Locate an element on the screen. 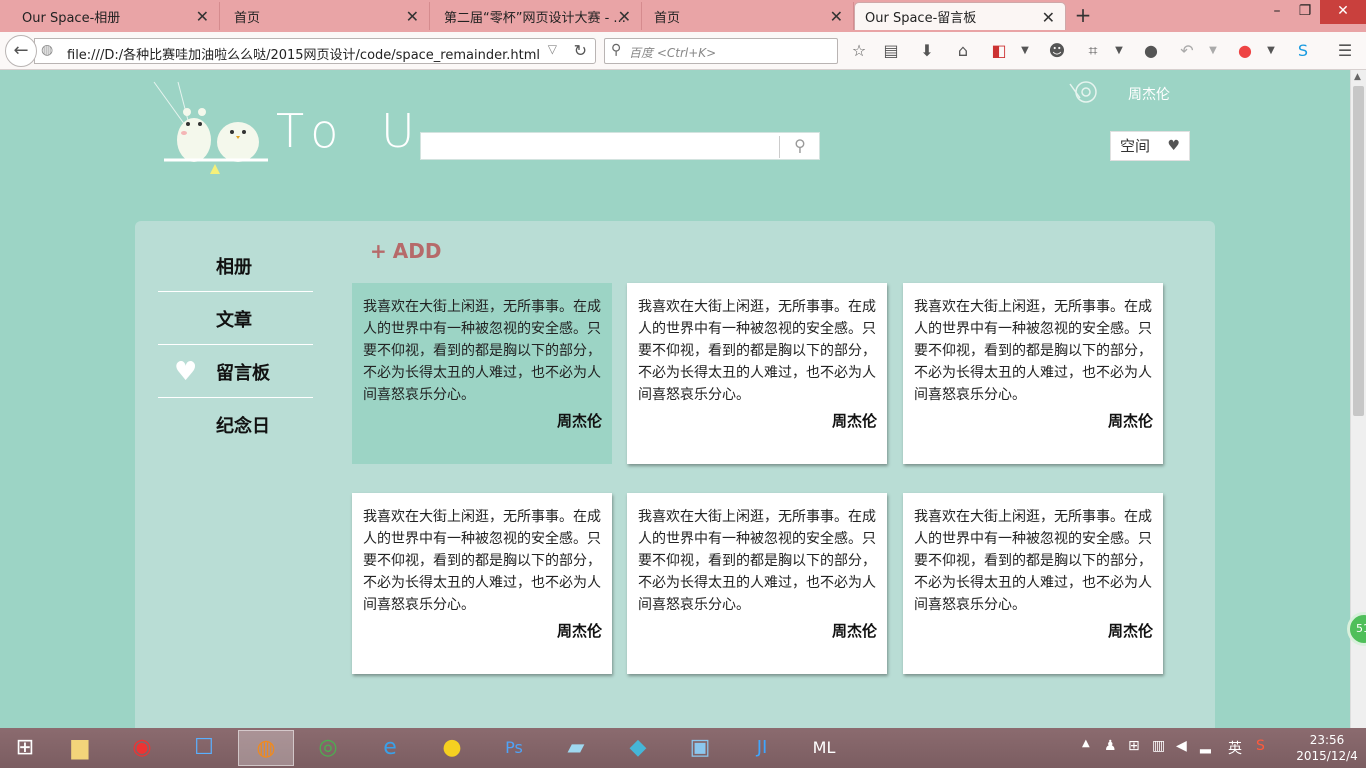  clock: 23:56 2015/12/4 is located at coordinates (1327, 748).